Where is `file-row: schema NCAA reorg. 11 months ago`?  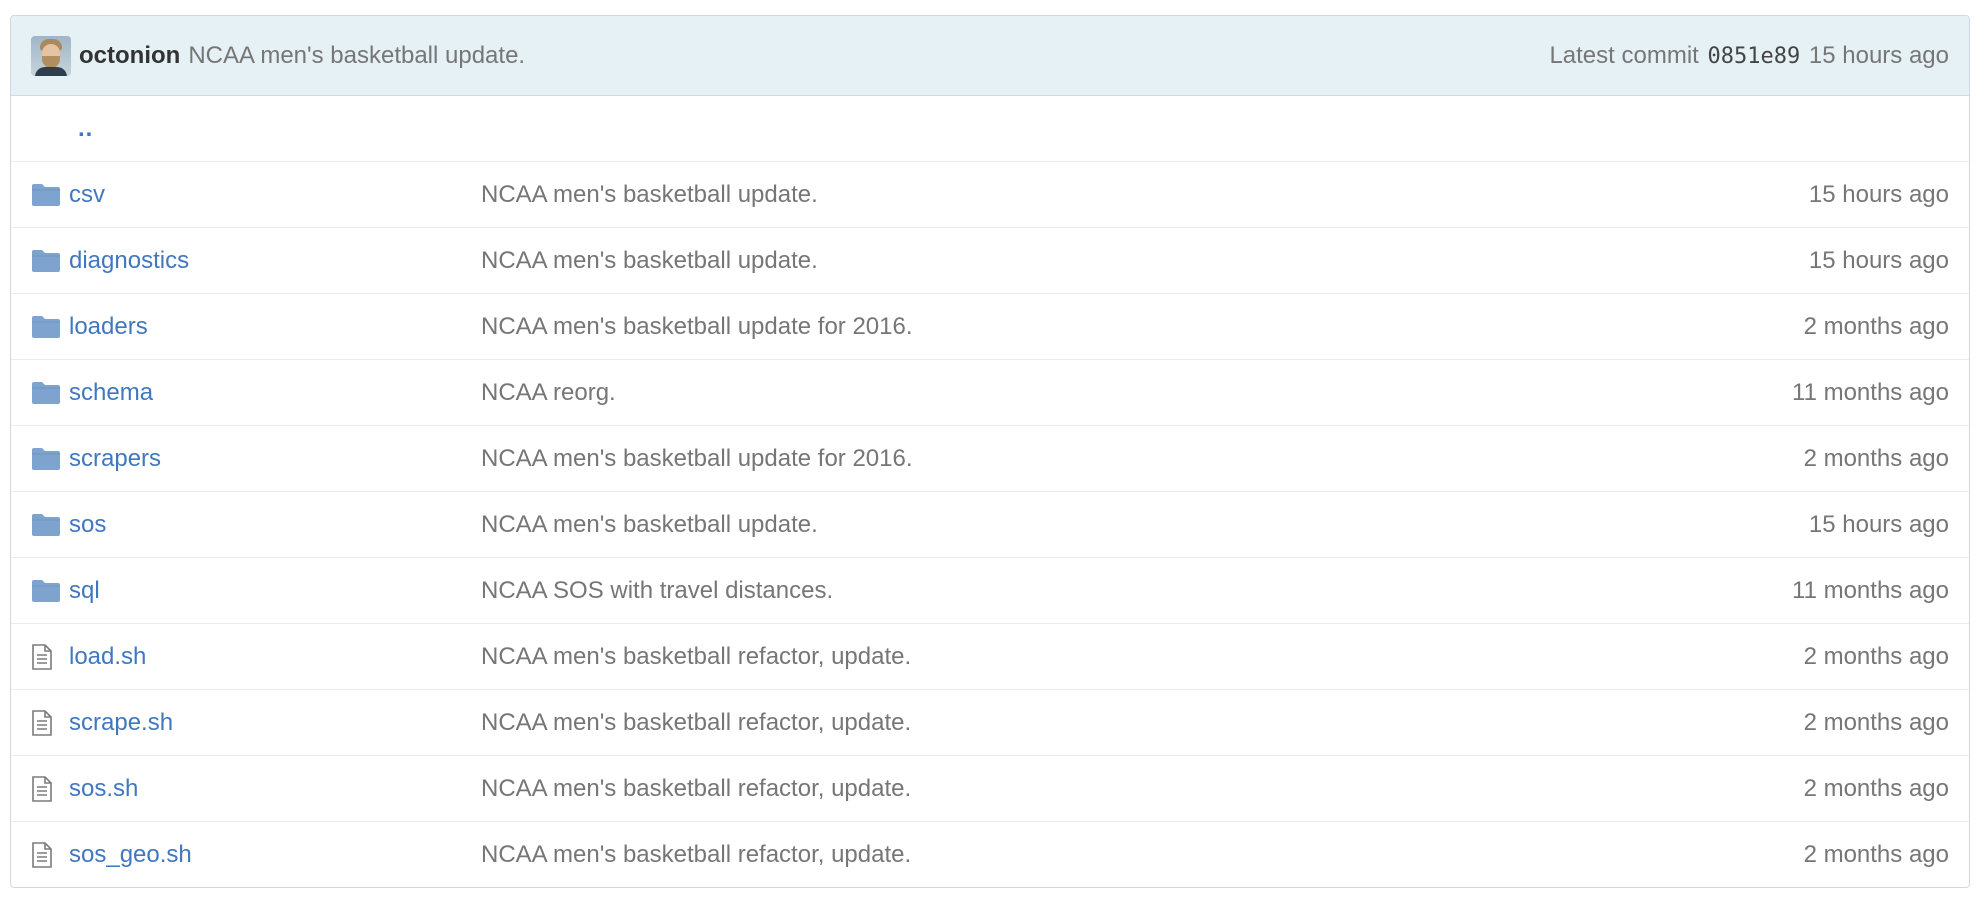 file-row: schema NCAA reorg. 11 months ago is located at coordinates (990, 392).